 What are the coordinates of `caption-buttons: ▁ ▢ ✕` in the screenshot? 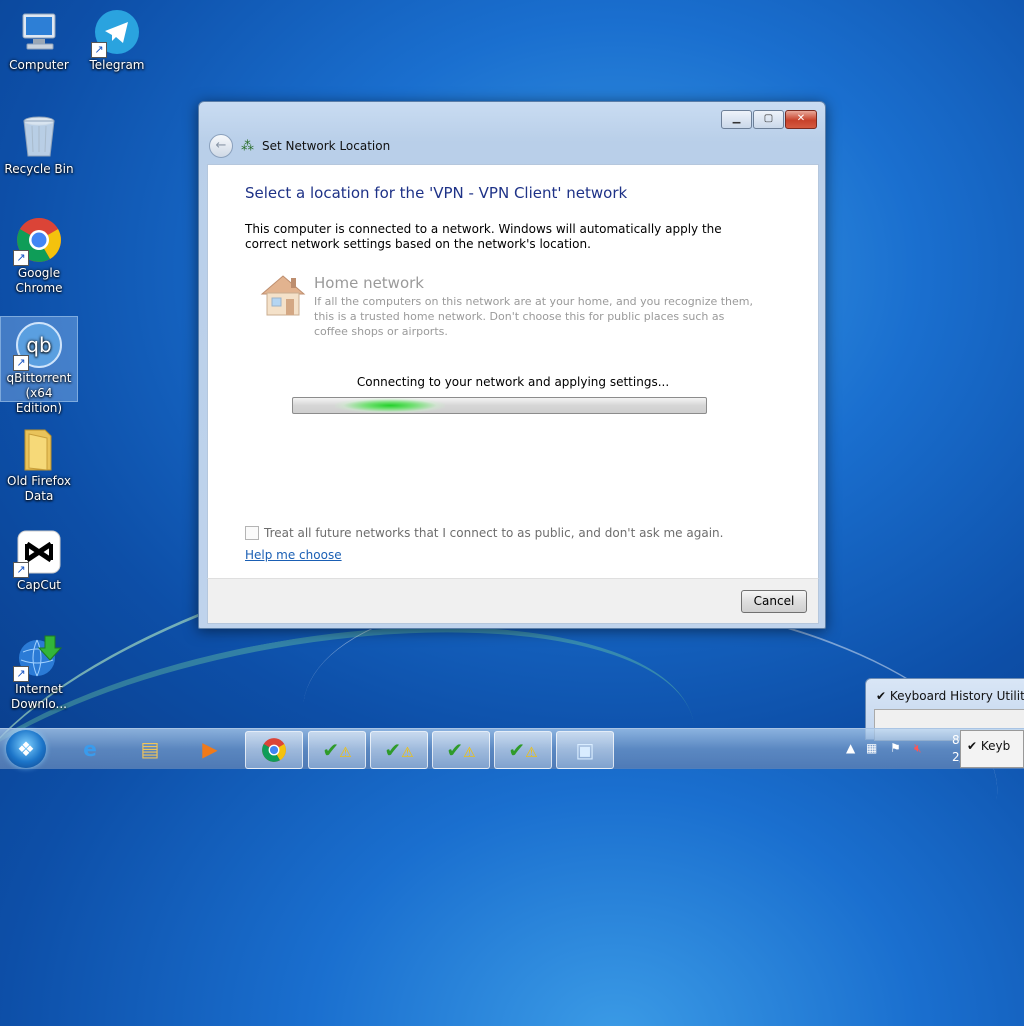 It's located at (769, 119).